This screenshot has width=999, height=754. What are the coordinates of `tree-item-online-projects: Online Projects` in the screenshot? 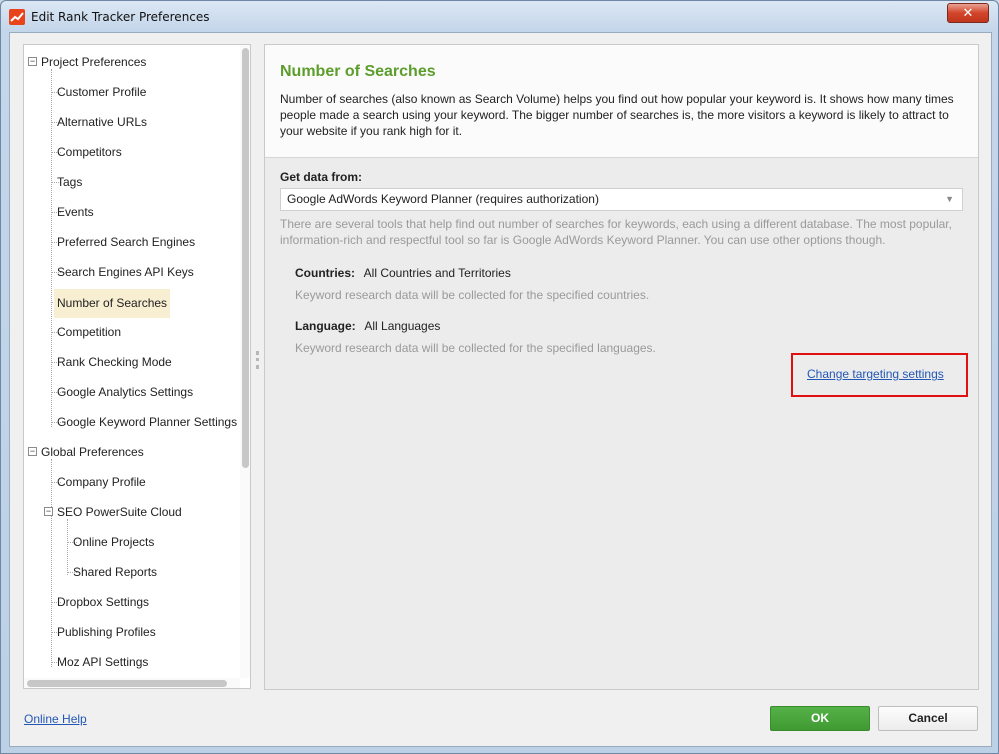 It's located at (113, 542).